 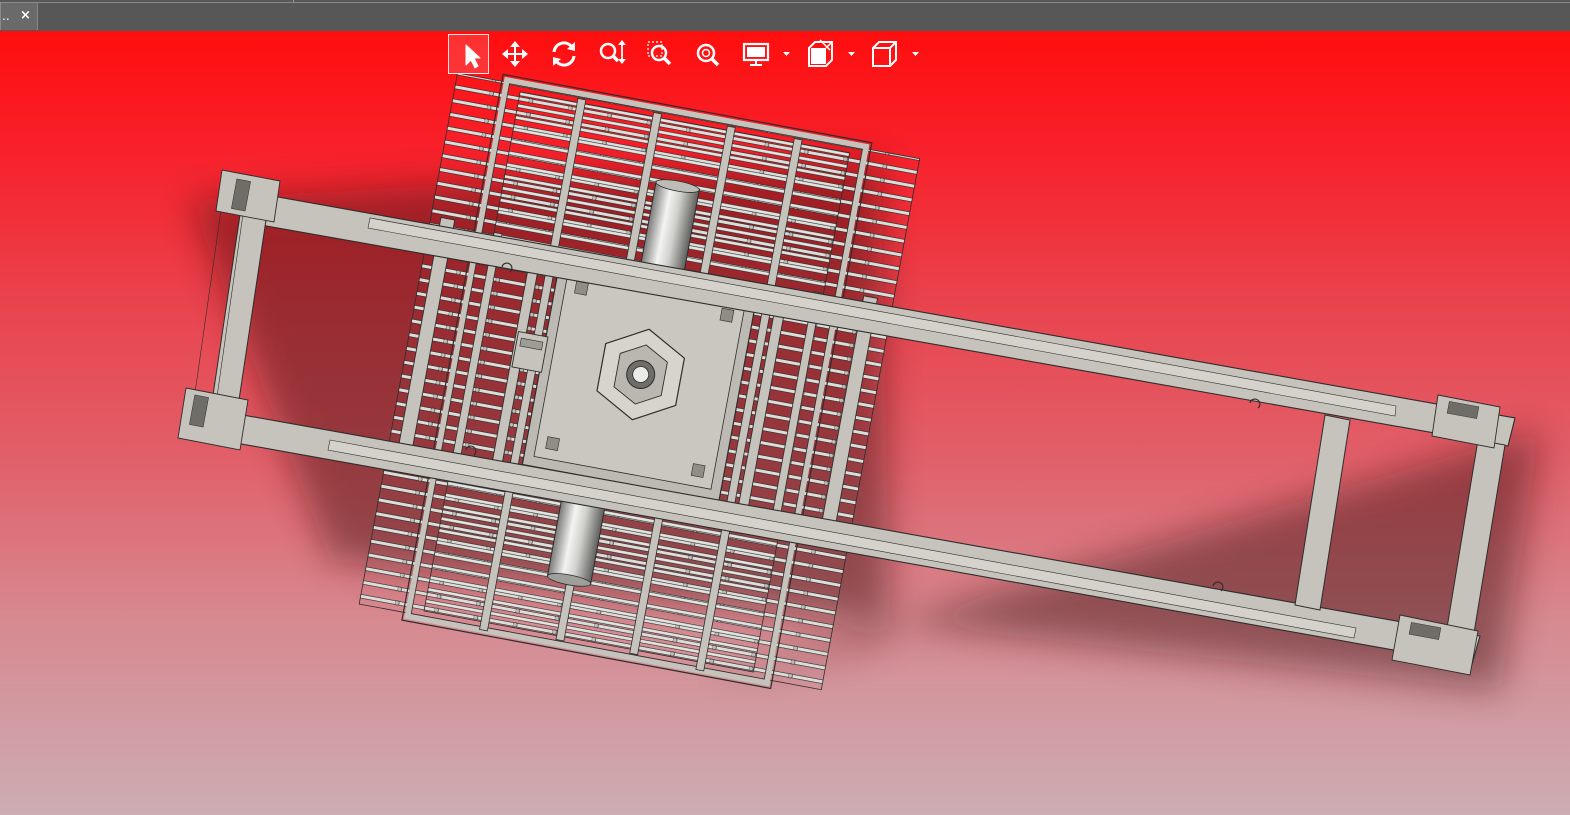 I want to click on zoom-fit-icon, so click(x=708, y=55).